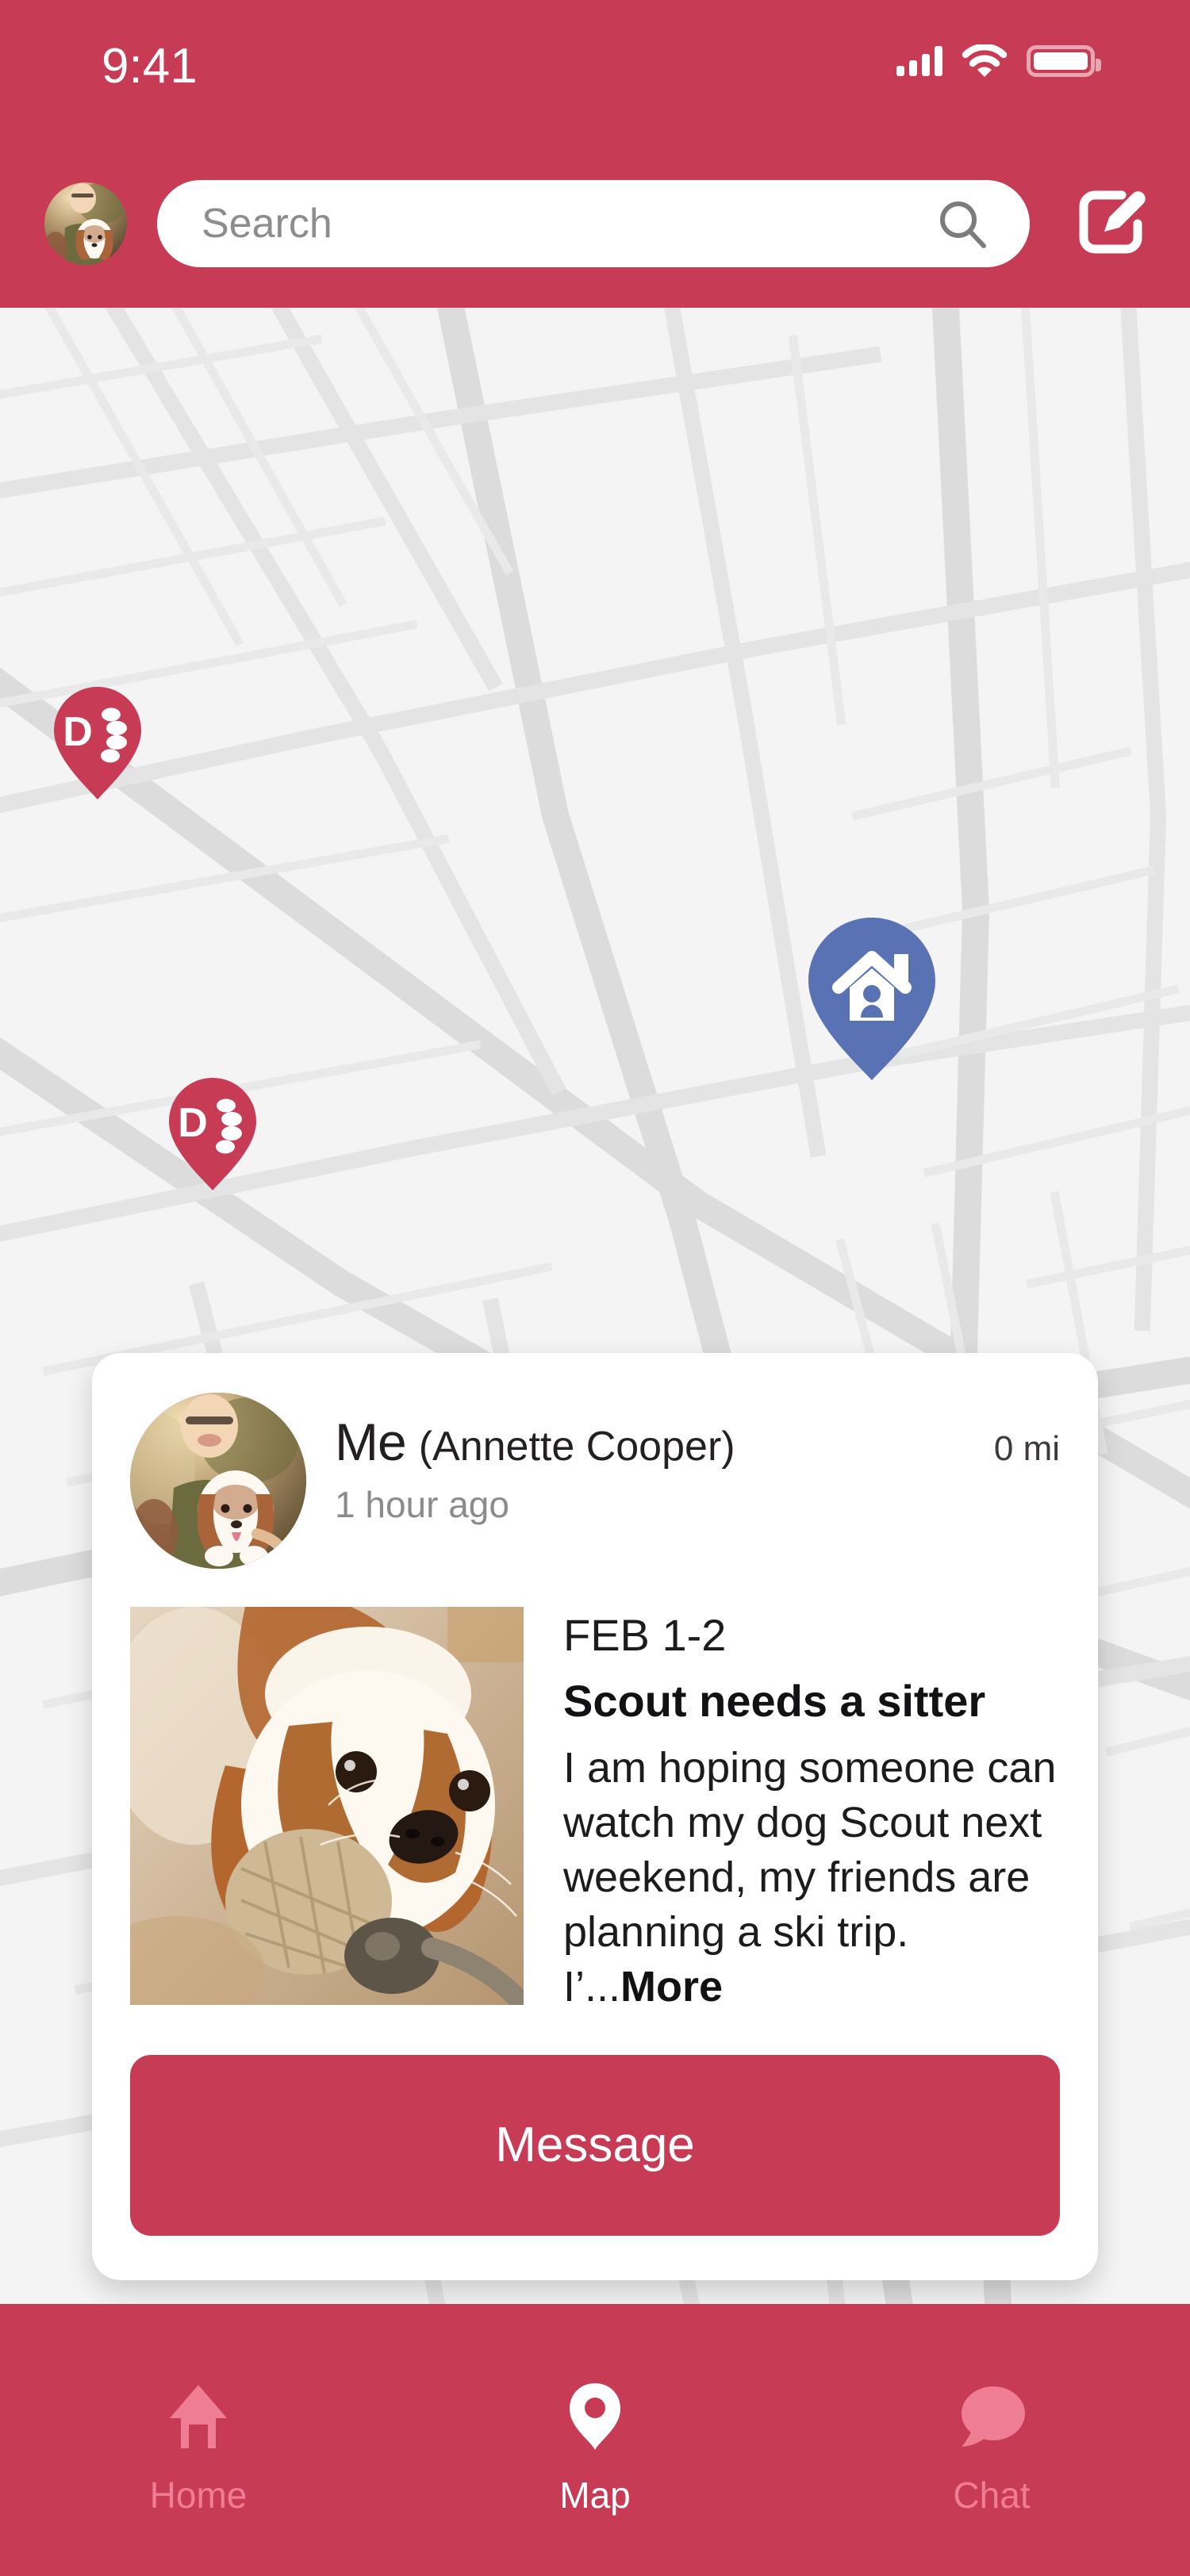 This screenshot has width=1190, height=2576. I want to click on post-card-meta: Me (Annette Cooper) 0 mi 1 hour ago, so click(683, 1461).